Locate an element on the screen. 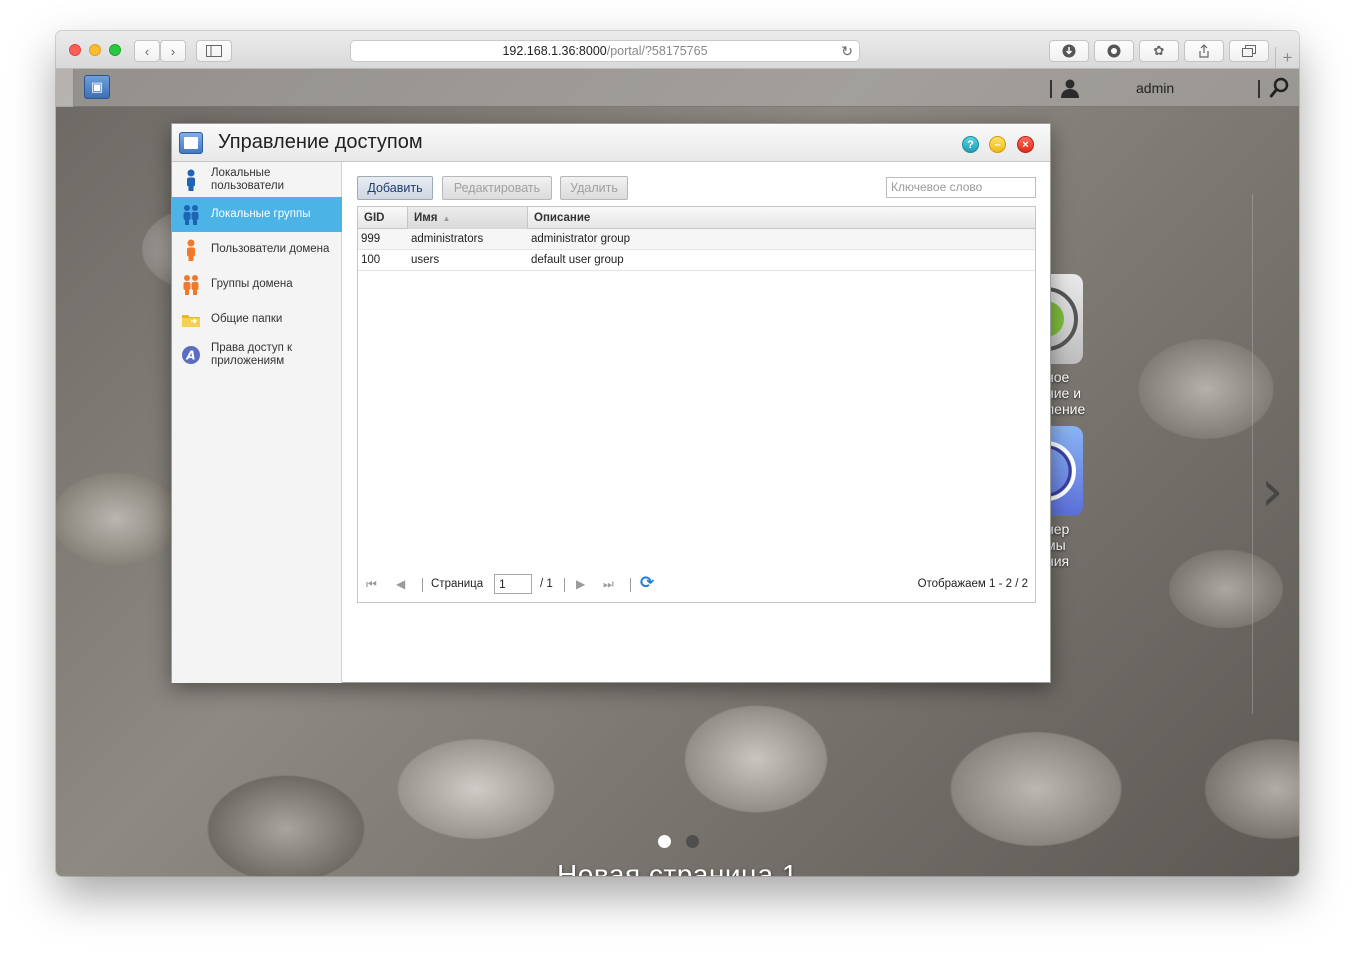  window-title-bar: Управление доступом ? – × is located at coordinates (611, 143).